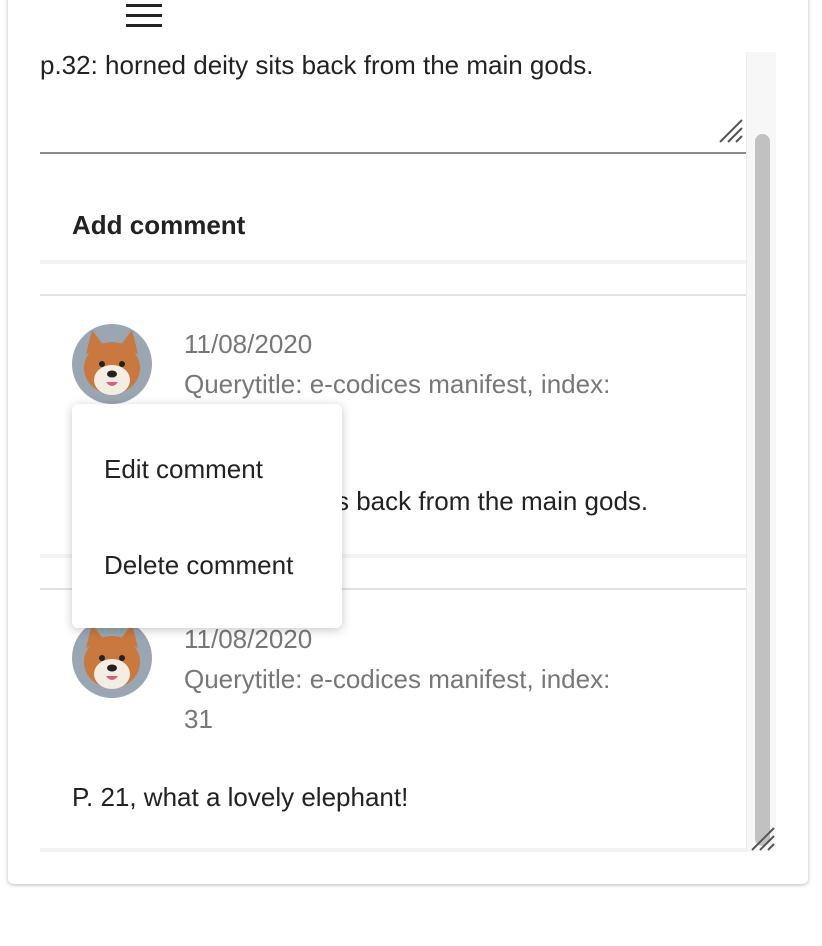  I want to click on comment-context-menu: Edit comment Delete comment, so click(207, 516).